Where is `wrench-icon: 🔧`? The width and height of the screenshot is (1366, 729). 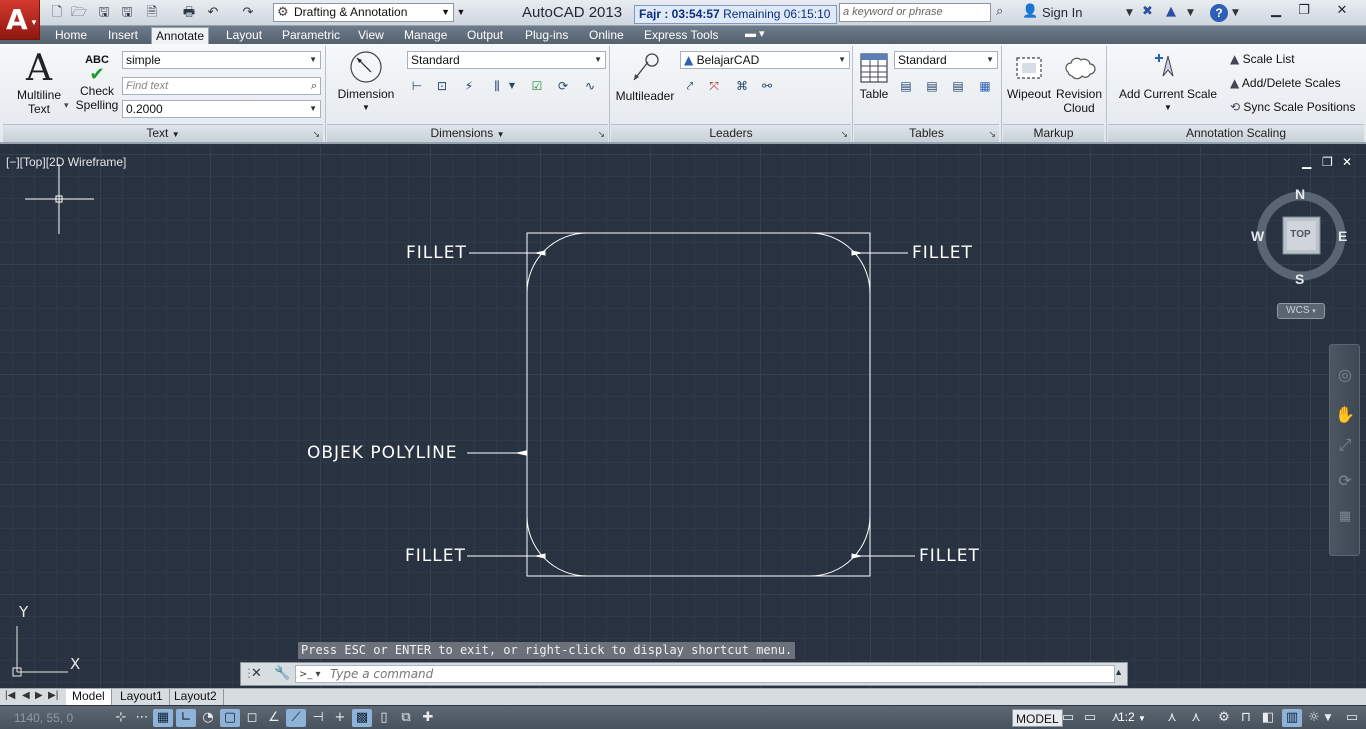
wrench-icon: 🔧 is located at coordinates (282, 673).